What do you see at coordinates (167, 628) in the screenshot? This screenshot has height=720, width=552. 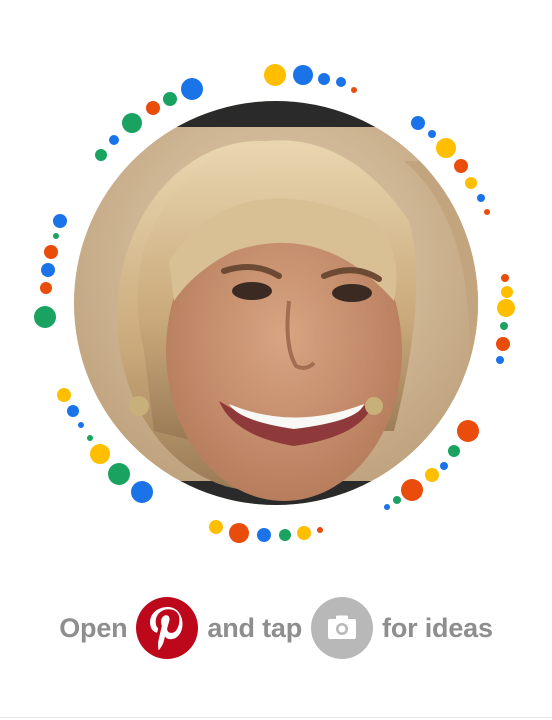 I see `pinterest-logo-icon` at bounding box center [167, 628].